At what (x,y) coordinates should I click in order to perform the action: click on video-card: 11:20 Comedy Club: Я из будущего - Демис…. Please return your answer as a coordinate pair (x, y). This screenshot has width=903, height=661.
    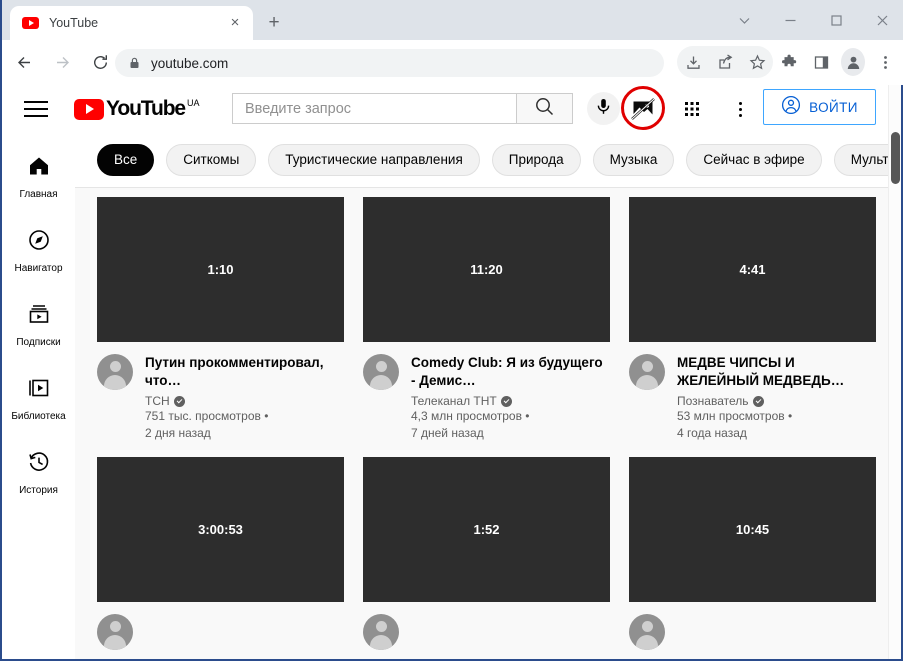
    Looking at the image, I should click on (486, 319).